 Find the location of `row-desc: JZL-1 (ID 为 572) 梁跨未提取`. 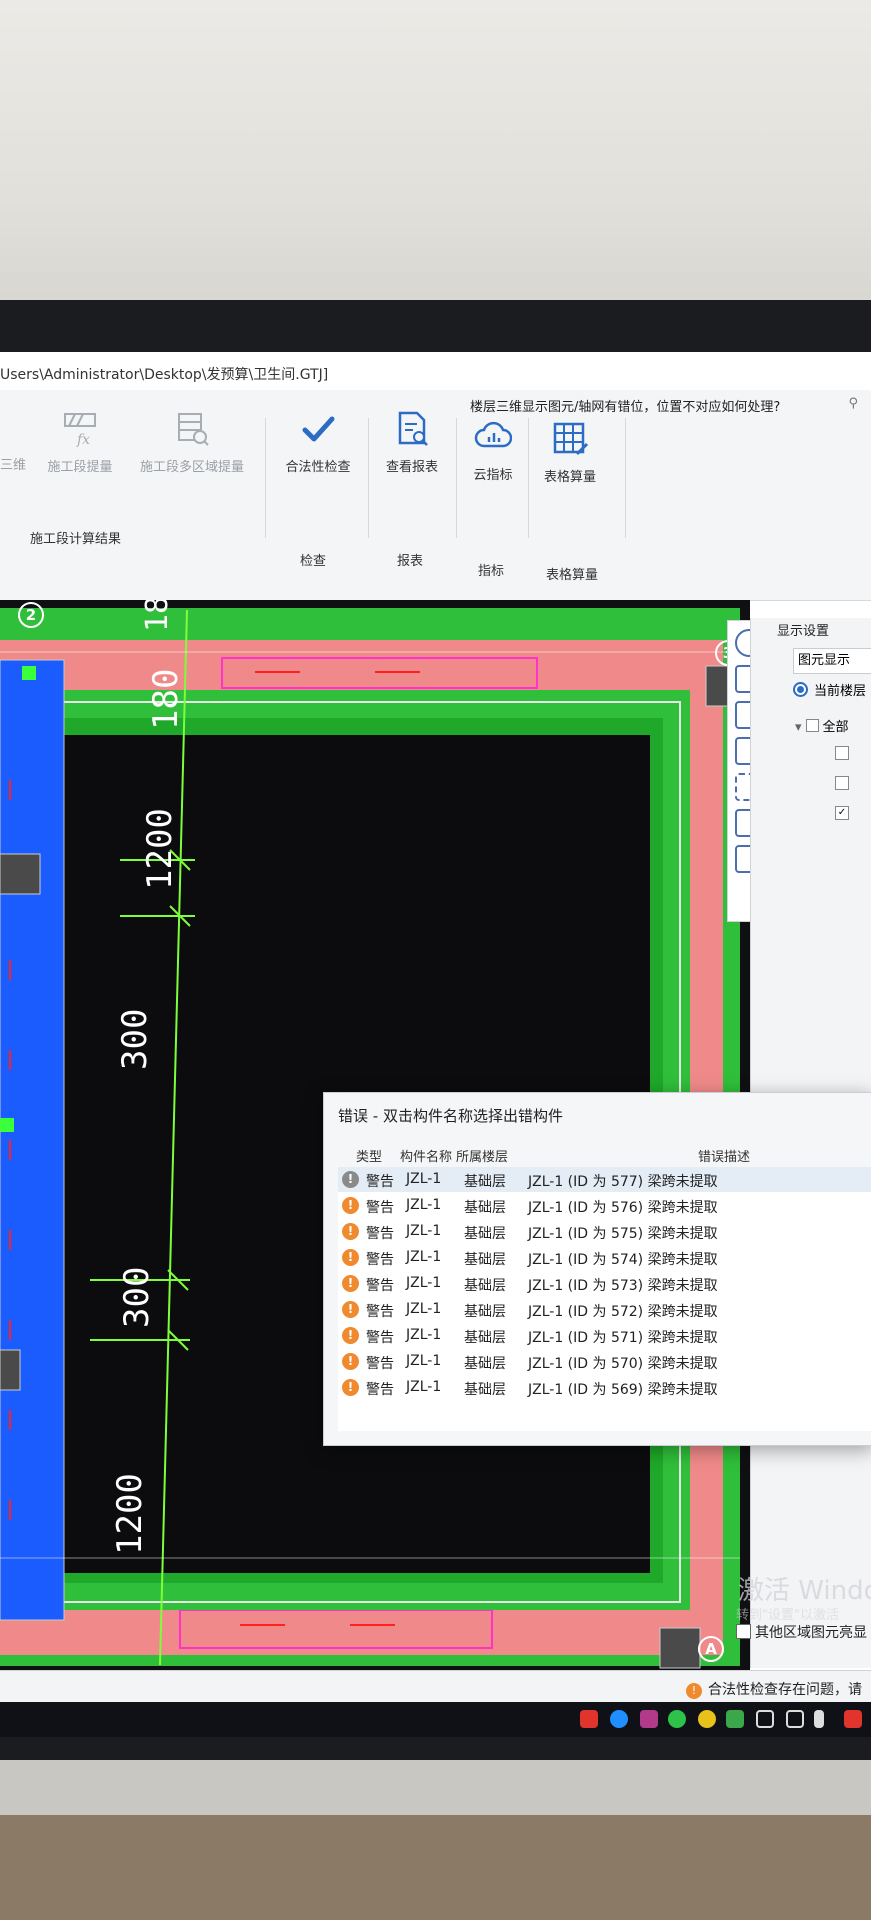

row-desc: JZL-1 (ID 为 572) 梁跨未提取 is located at coordinates (623, 1312).